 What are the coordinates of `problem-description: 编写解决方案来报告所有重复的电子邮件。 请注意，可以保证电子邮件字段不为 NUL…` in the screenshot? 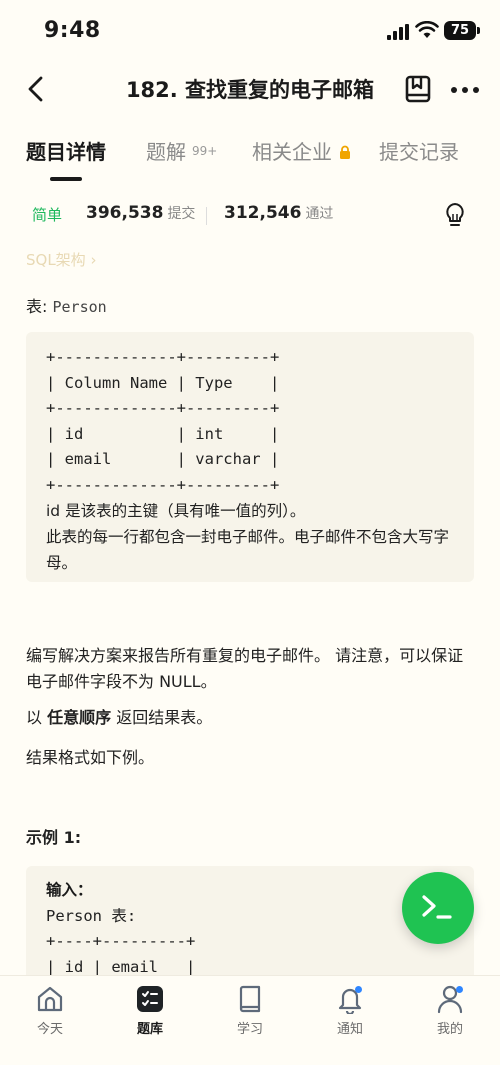 It's located at (245, 668).